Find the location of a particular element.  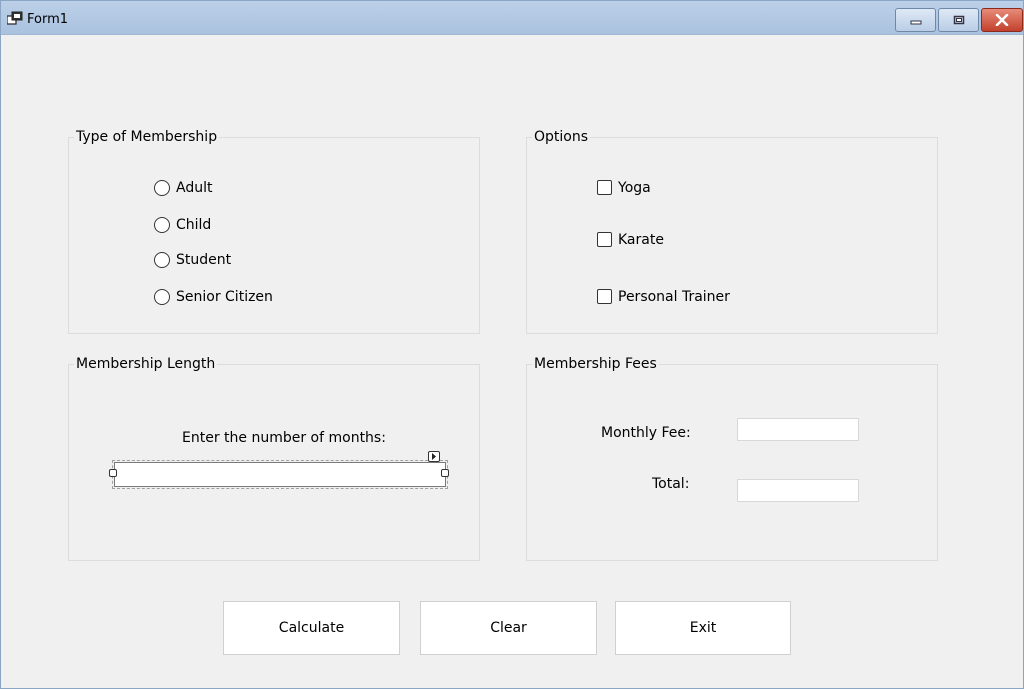

checkbox-personal-trainer is located at coordinates (604, 296).